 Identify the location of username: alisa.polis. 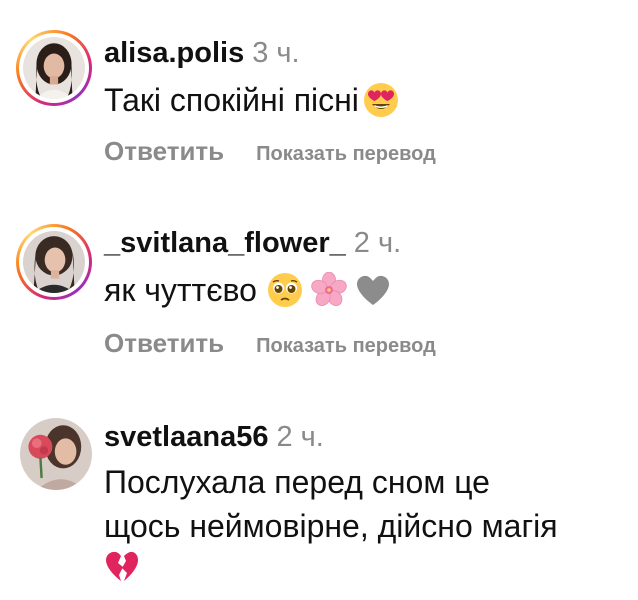
(174, 53).